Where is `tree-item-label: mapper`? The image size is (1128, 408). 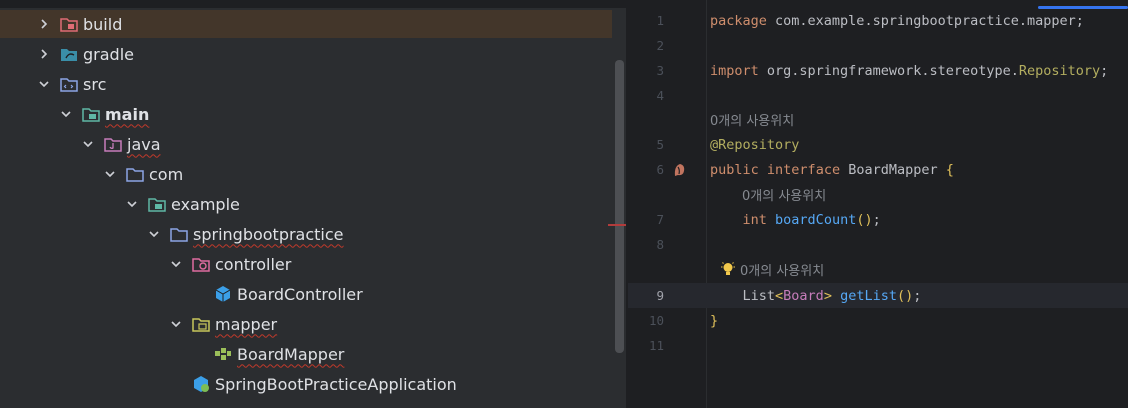
tree-item-label: mapper is located at coordinates (246, 324).